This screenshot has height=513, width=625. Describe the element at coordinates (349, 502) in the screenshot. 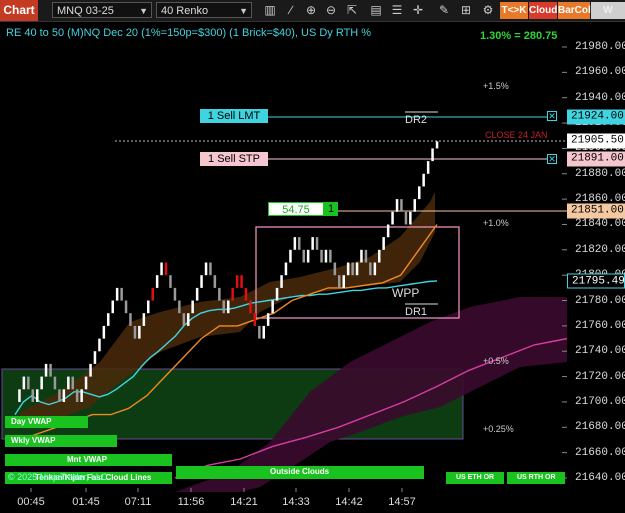

I see `time-tick-label: 14:42` at that location.